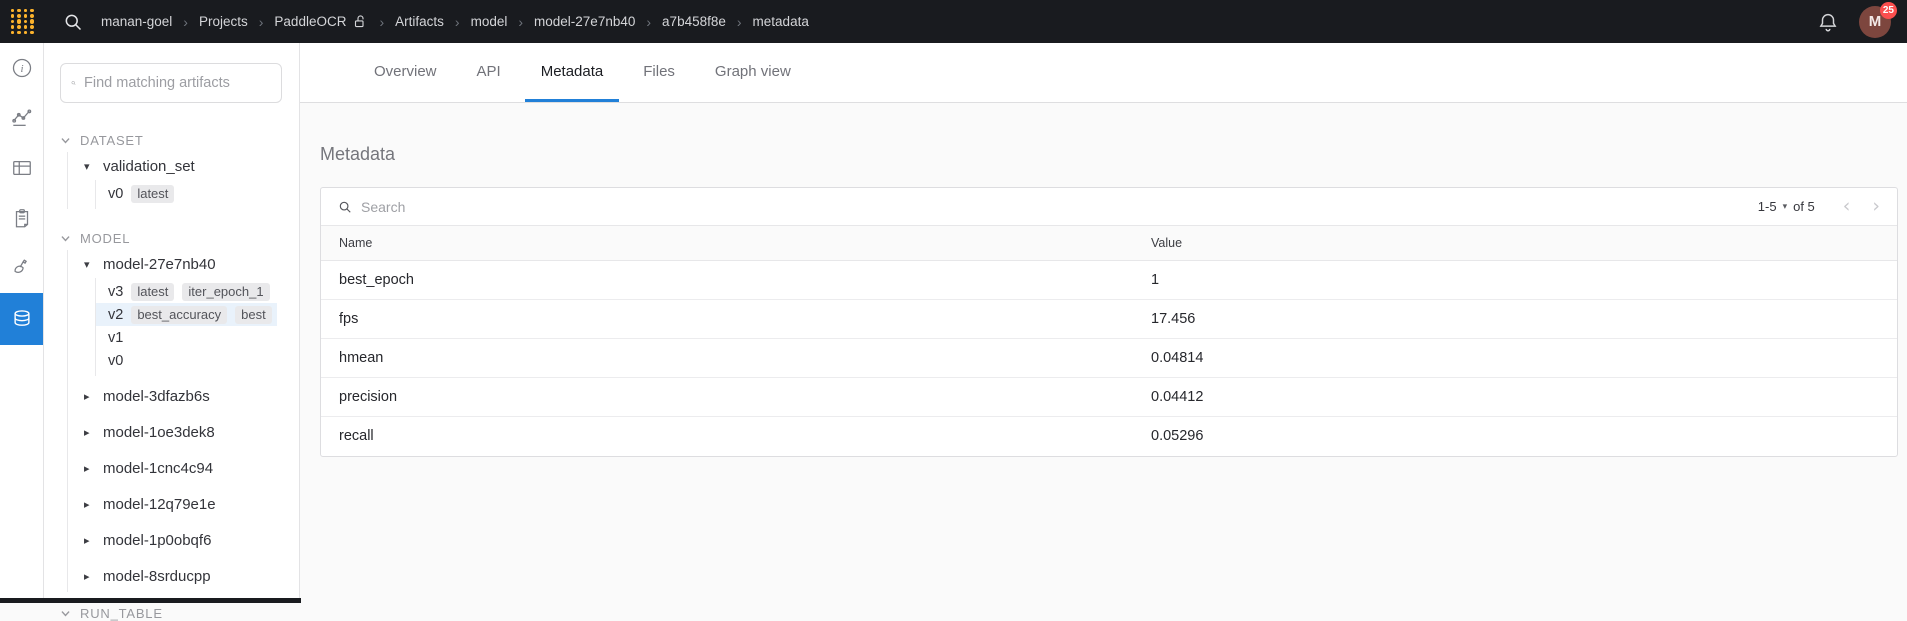  What do you see at coordinates (1876, 206) in the screenshot?
I see `next-page-button: ›` at bounding box center [1876, 206].